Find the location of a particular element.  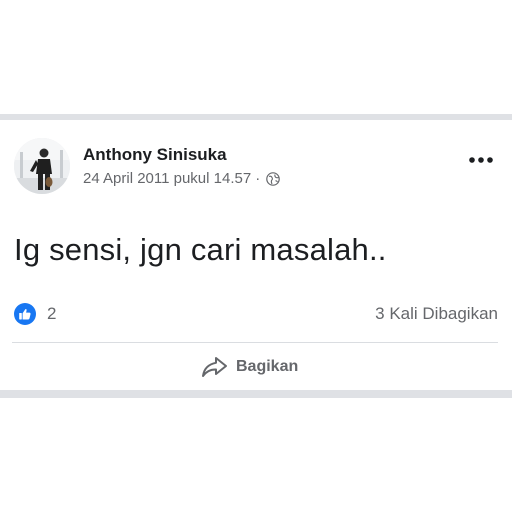

post-timestamp: 24 April 2011 pukul 14.57 is located at coordinates (167, 178).